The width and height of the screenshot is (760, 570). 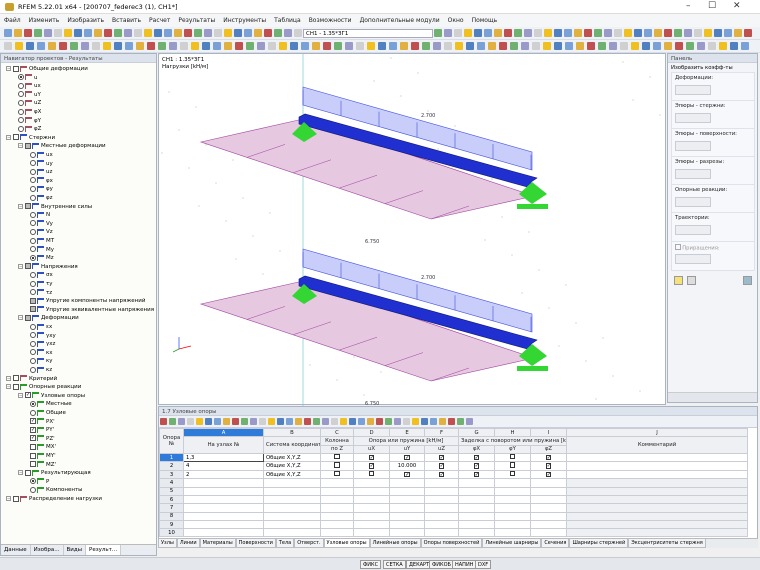 What do you see at coordinates (126, 20) in the screenshot?
I see `menu-item: Вставить` at bounding box center [126, 20].